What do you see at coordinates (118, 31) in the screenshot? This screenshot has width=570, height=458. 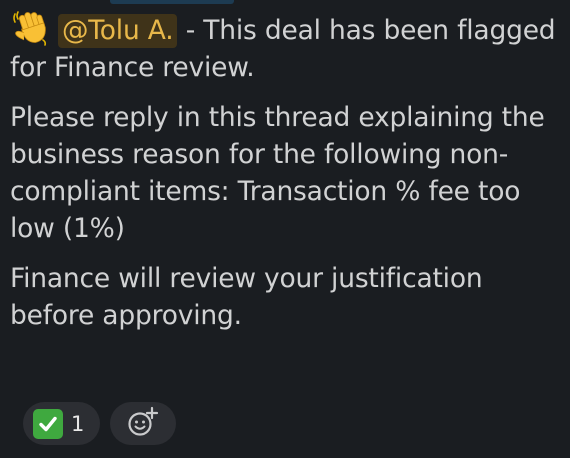 I see `user-mention: @Tolu A.` at bounding box center [118, 31].